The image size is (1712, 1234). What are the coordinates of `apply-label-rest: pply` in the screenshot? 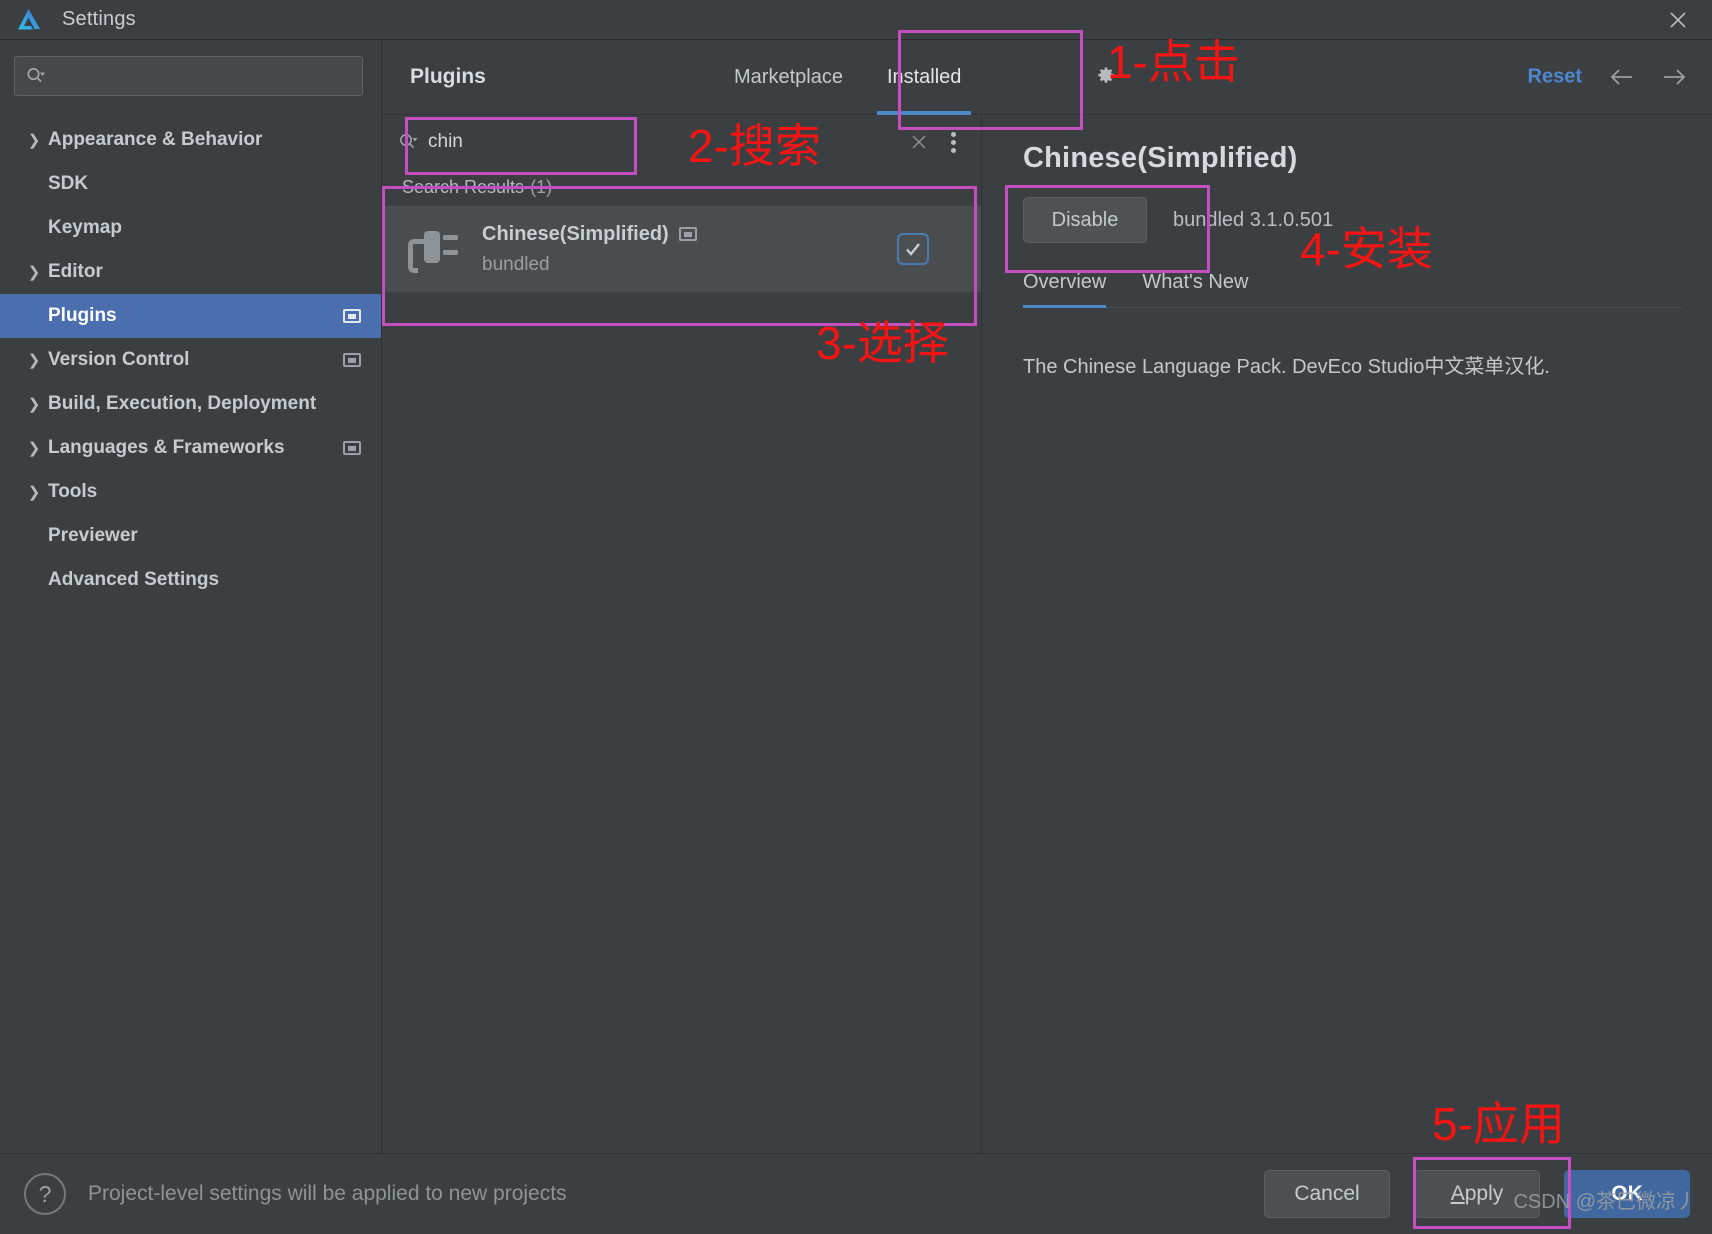 It's located at (1484, 1193).